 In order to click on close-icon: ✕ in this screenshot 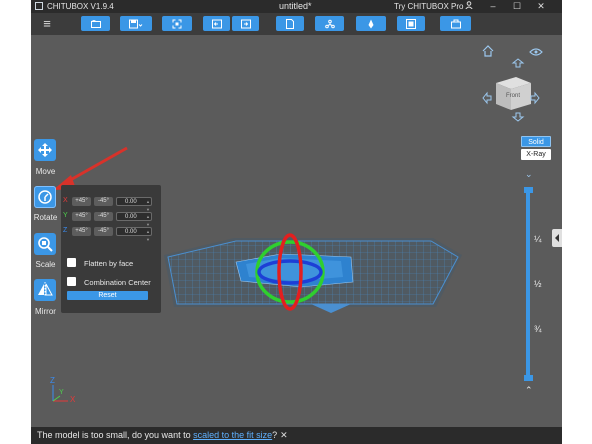, I will do `click(541, 6)`.